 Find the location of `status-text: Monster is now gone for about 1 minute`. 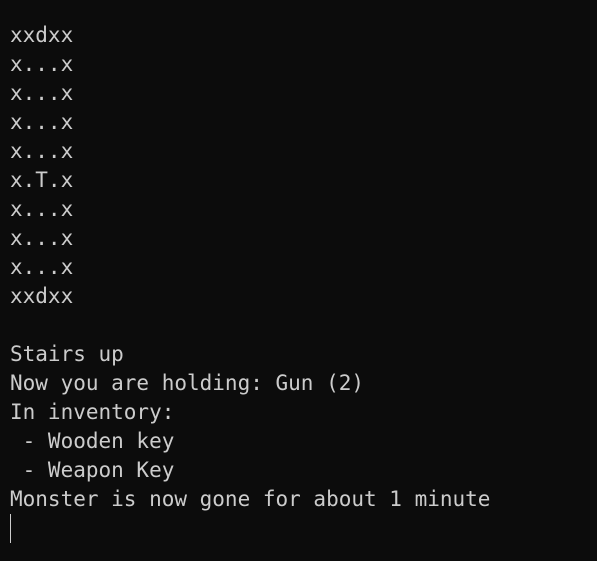

status-text: Monster is now gone for about 1 minute is located at coordinates (250, 499).